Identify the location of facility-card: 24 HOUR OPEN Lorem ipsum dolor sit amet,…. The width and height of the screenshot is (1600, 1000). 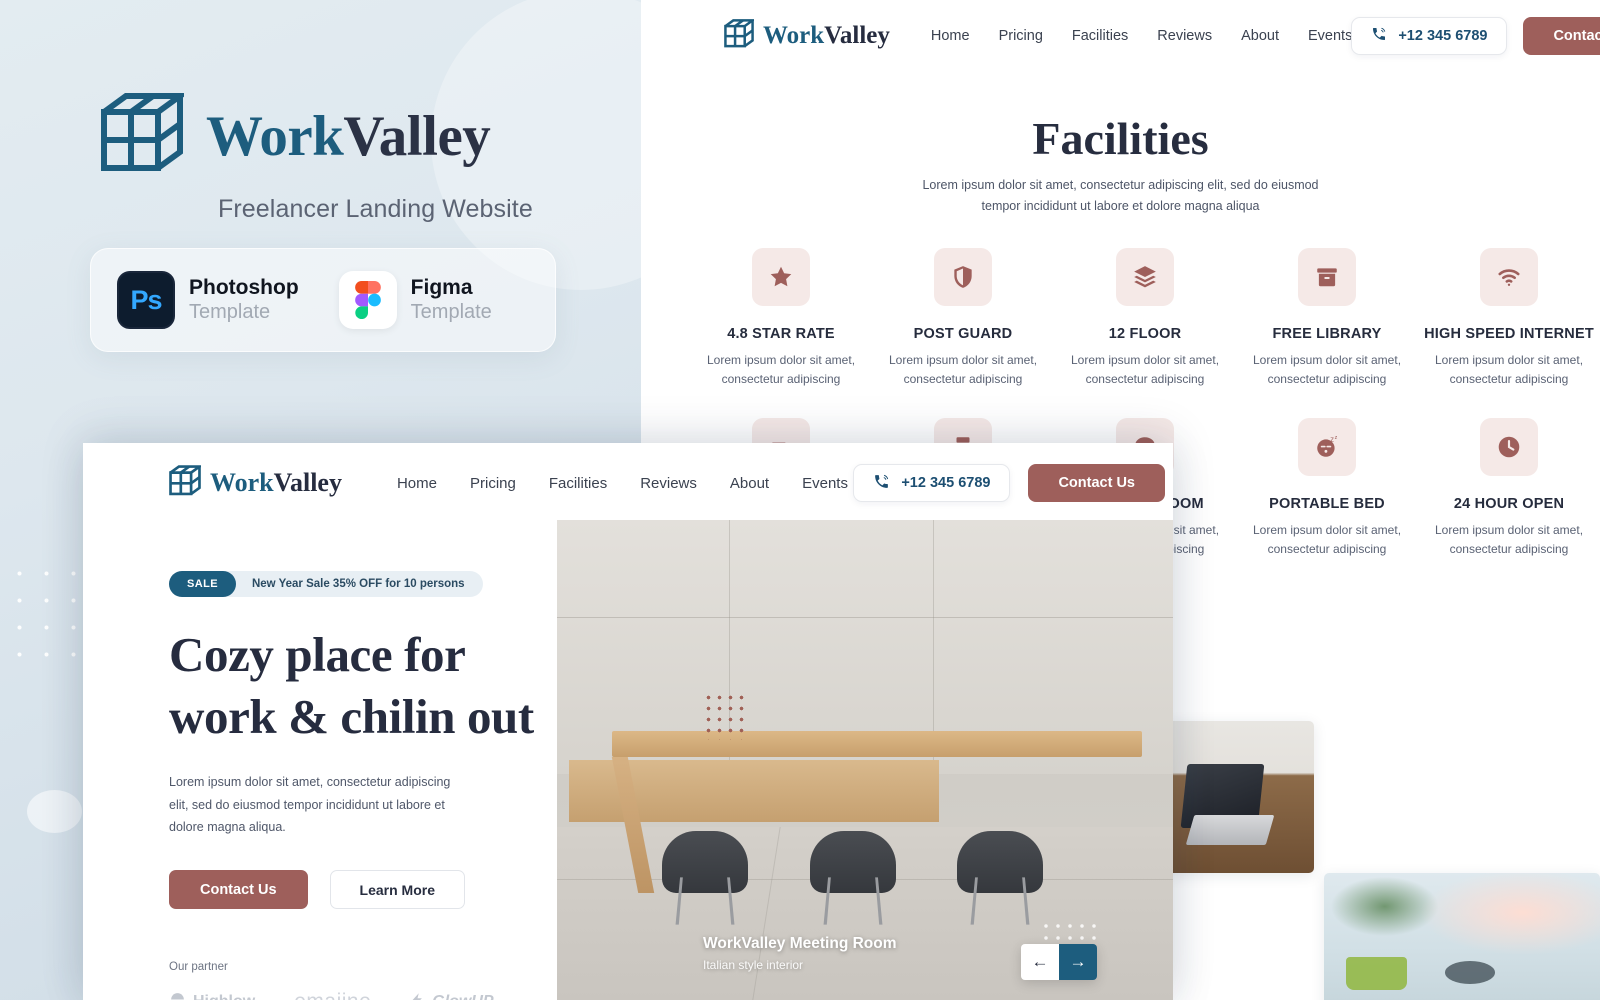
(1509, 488).